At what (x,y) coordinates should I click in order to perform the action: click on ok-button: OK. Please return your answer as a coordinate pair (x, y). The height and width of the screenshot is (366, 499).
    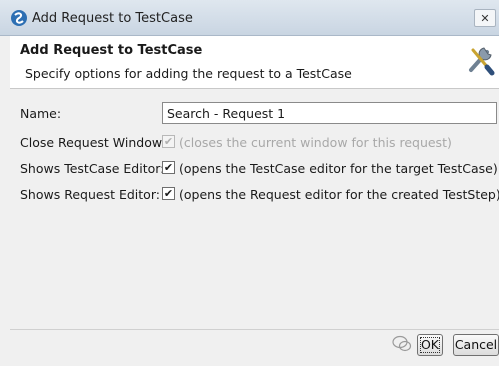
    Looking at the image, I should click on (430, 345).